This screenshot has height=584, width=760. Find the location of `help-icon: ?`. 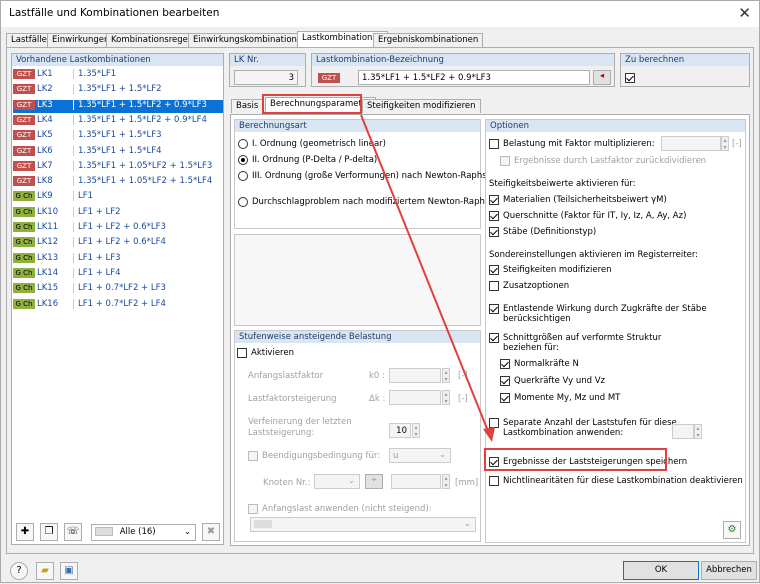

help-icon: ? is located at coordinates (19, 571).